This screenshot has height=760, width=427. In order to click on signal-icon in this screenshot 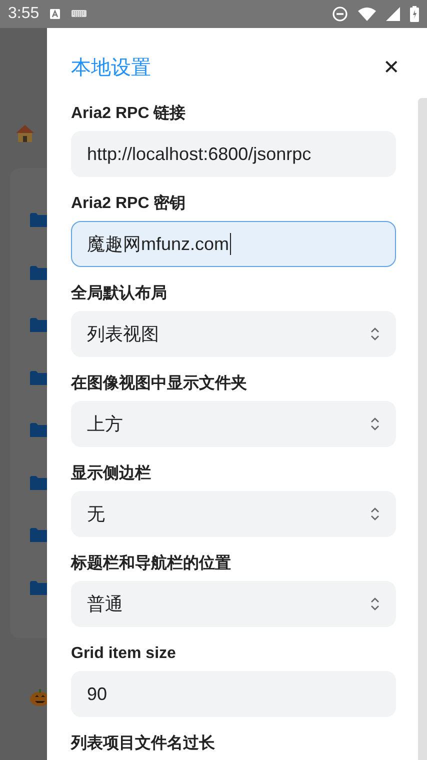, I will do `click(393, 14)`.